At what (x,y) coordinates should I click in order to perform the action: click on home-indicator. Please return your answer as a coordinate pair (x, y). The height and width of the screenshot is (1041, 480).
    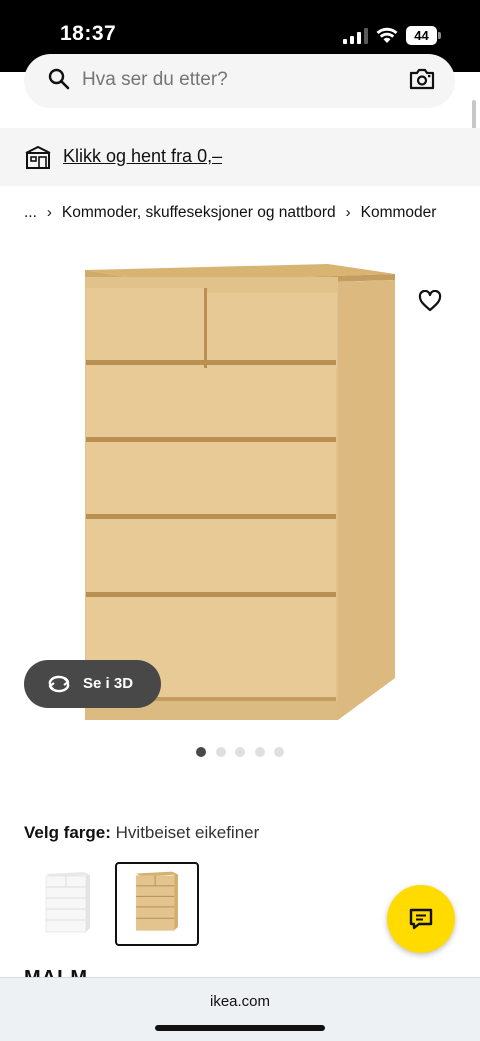
    Looking at the image, I should click on (240, 1028).